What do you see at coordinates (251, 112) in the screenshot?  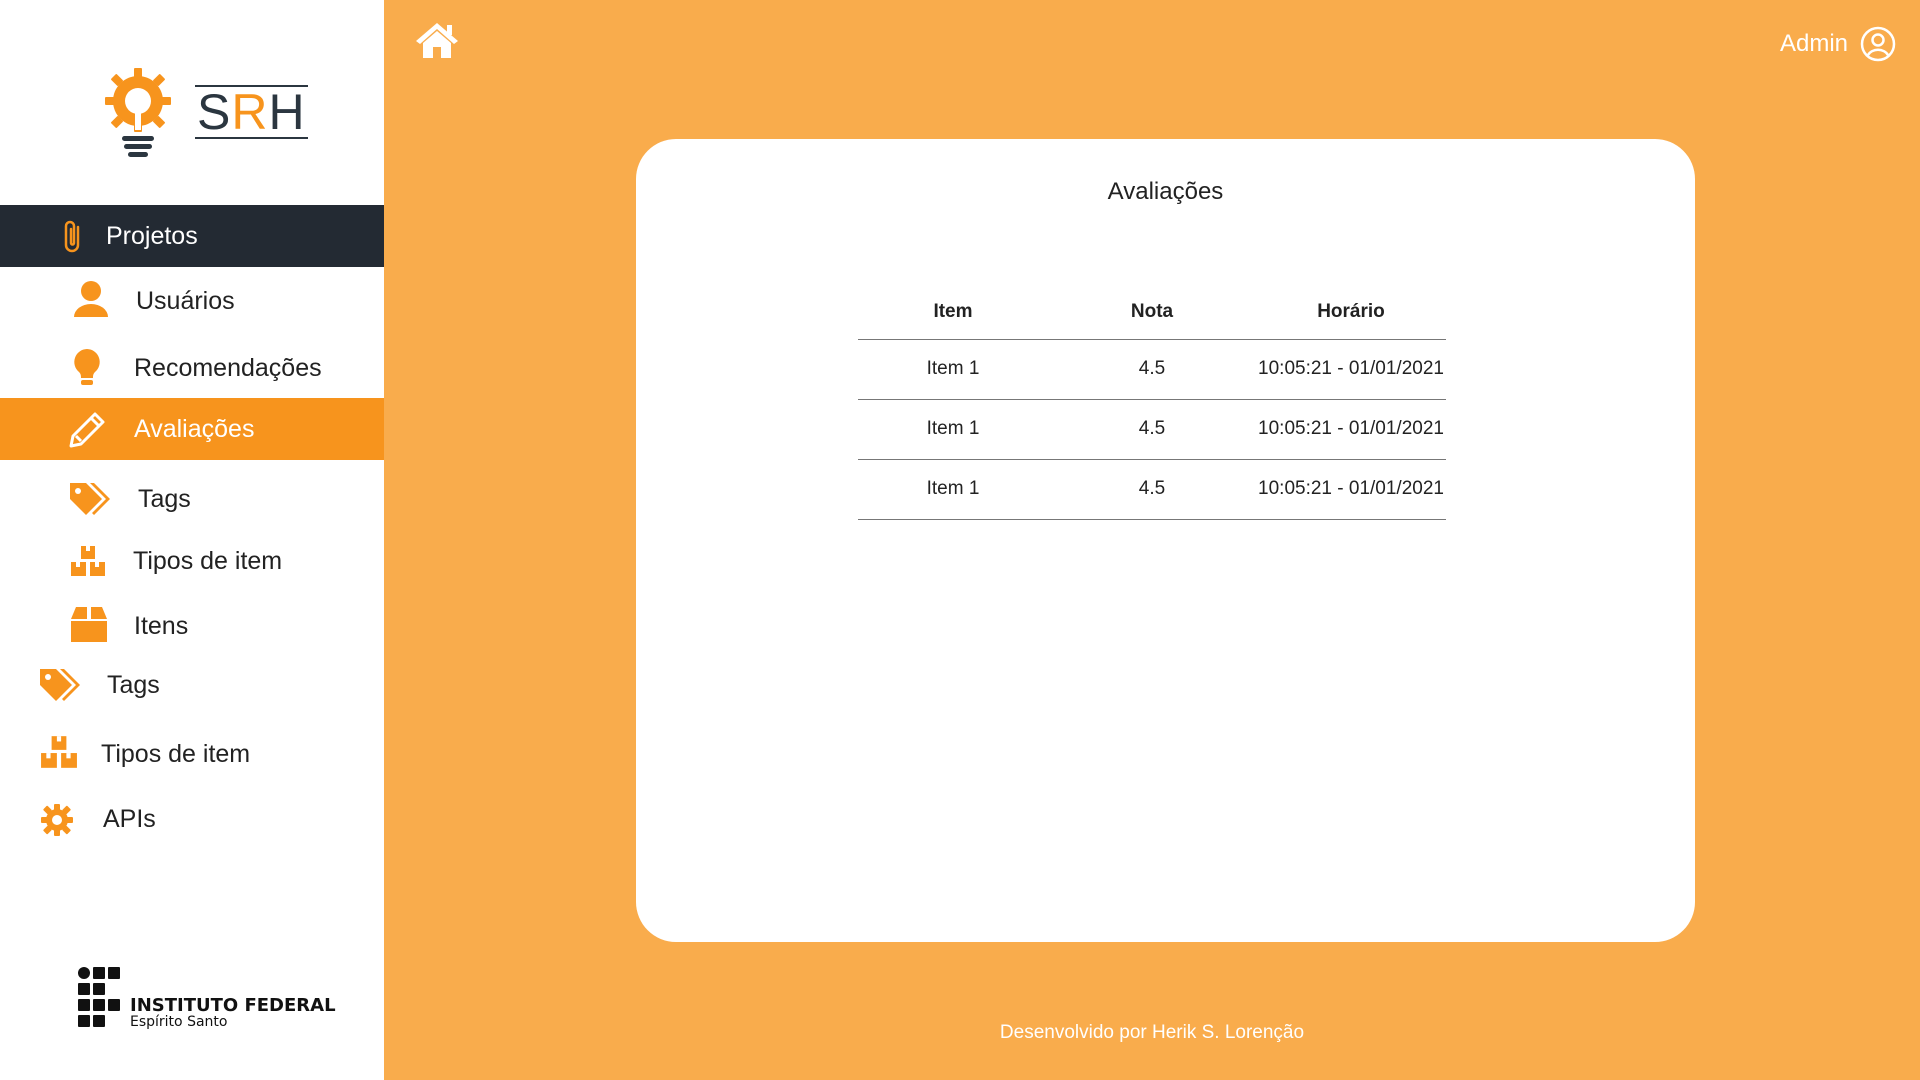 I see `logo-wordmark: SRH` at bounding box center [251, 112].